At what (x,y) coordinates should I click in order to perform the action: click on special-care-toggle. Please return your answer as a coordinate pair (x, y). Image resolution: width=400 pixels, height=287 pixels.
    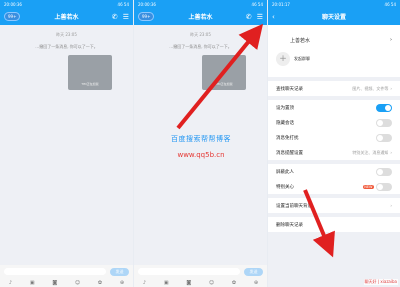
    Looking at the image, I should click on (384, 186).